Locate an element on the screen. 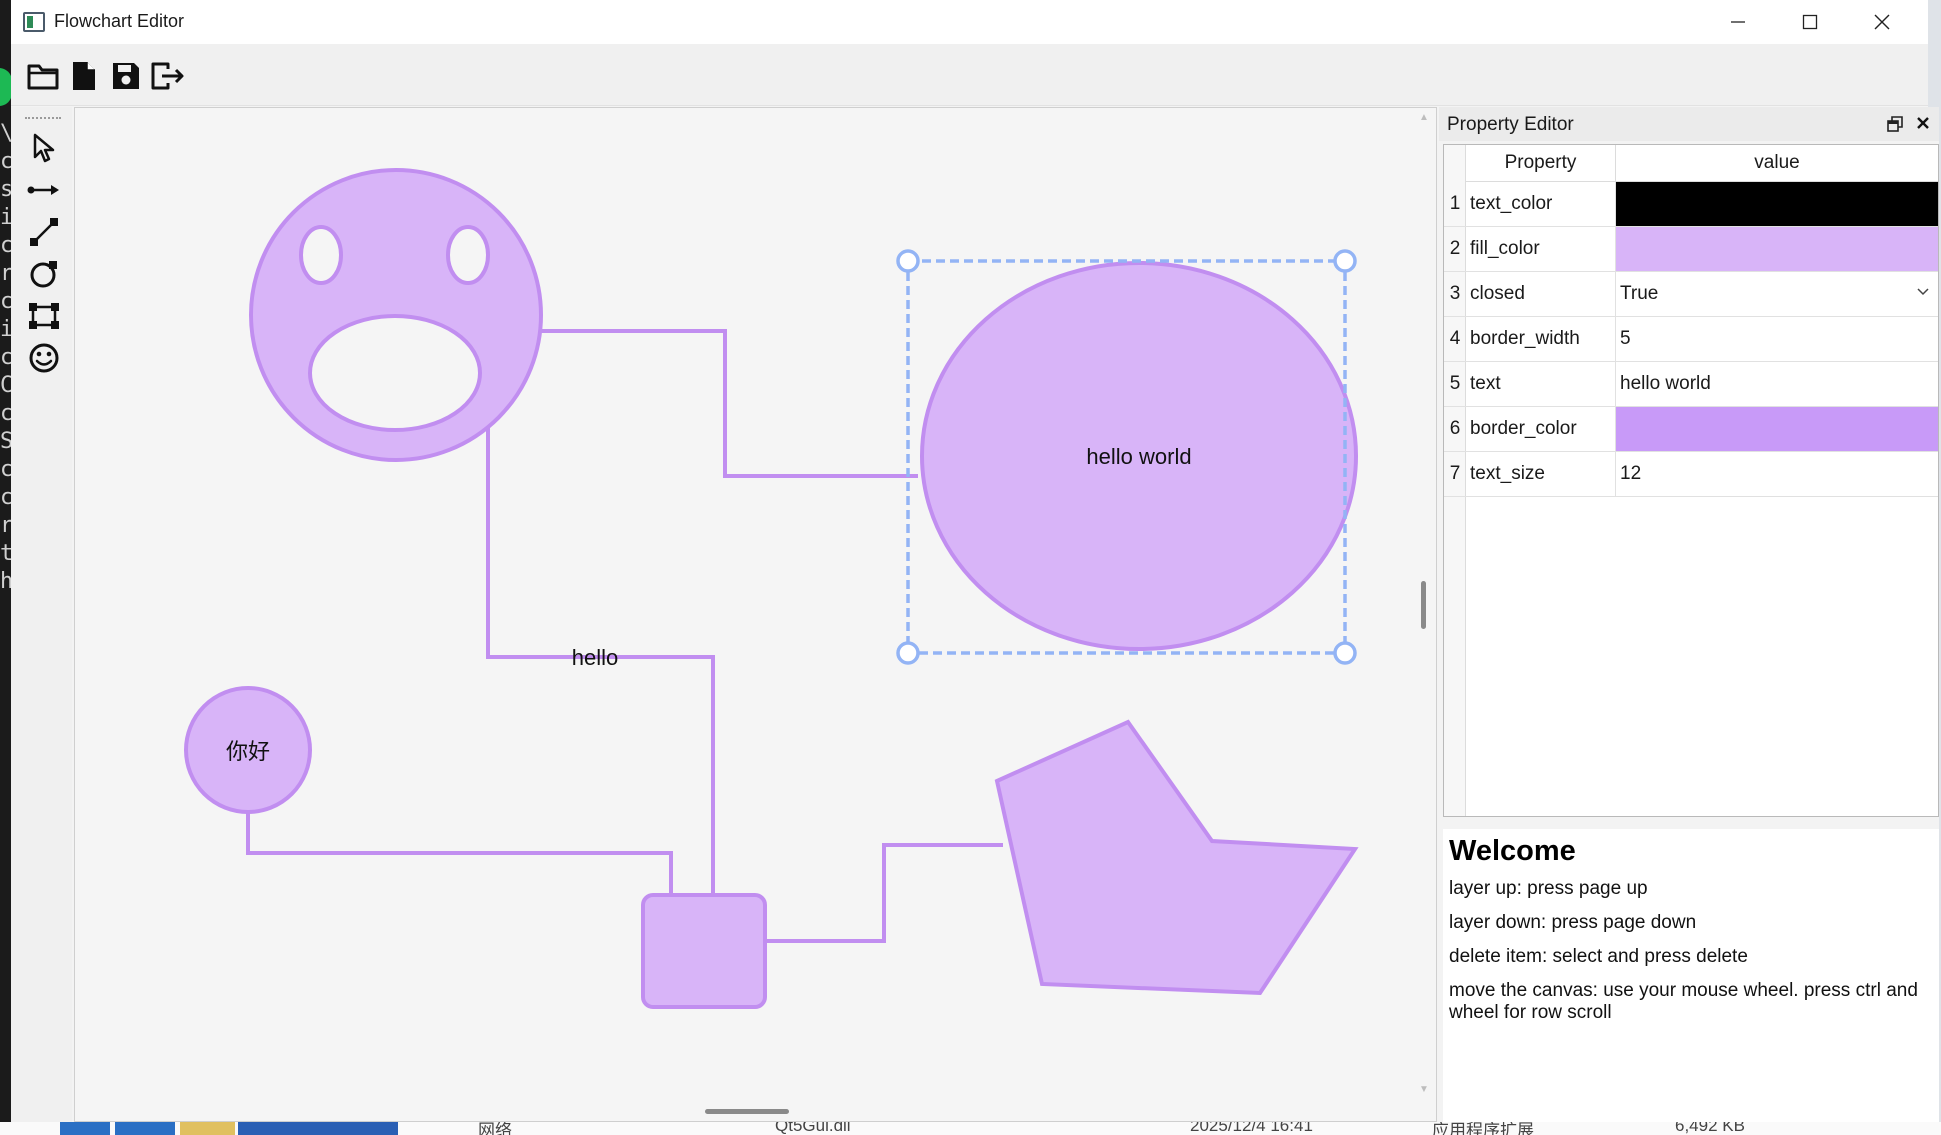 The image size is (1941, 1135). smiley-shape is located at coordinates (396, 315).